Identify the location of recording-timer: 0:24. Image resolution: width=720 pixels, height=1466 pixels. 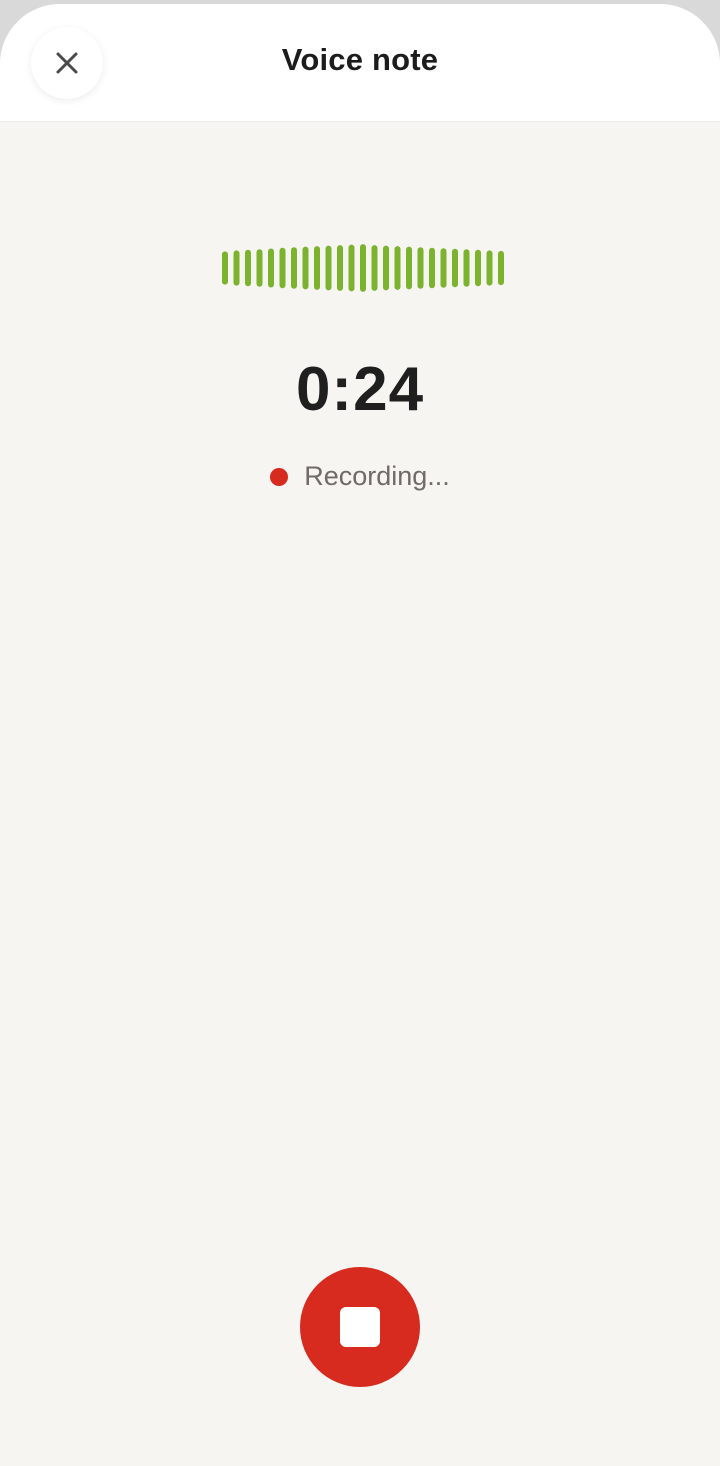
(360, 389).